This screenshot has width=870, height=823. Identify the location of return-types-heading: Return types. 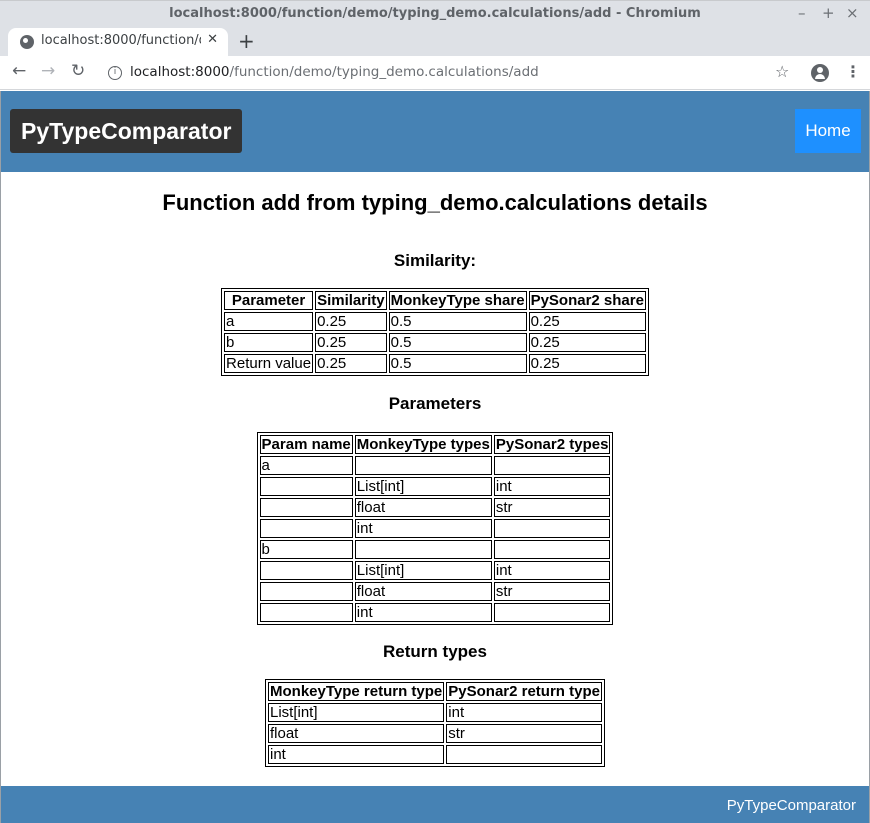
(435, 651).